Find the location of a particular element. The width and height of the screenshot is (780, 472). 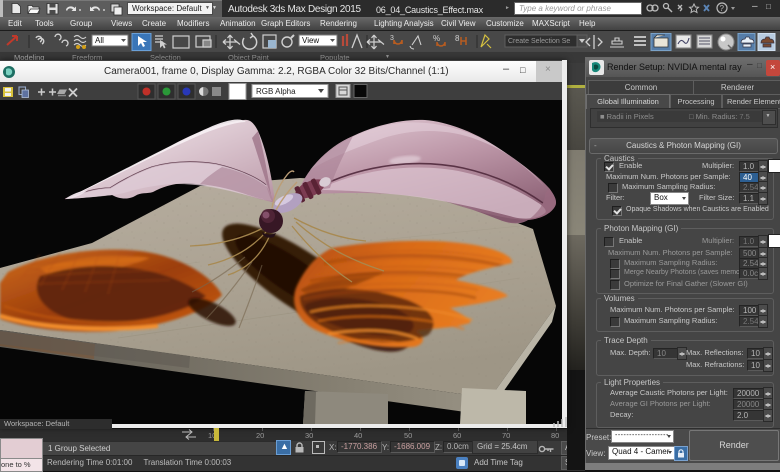

svg-text: 8 is located at coordinates (457, 38).